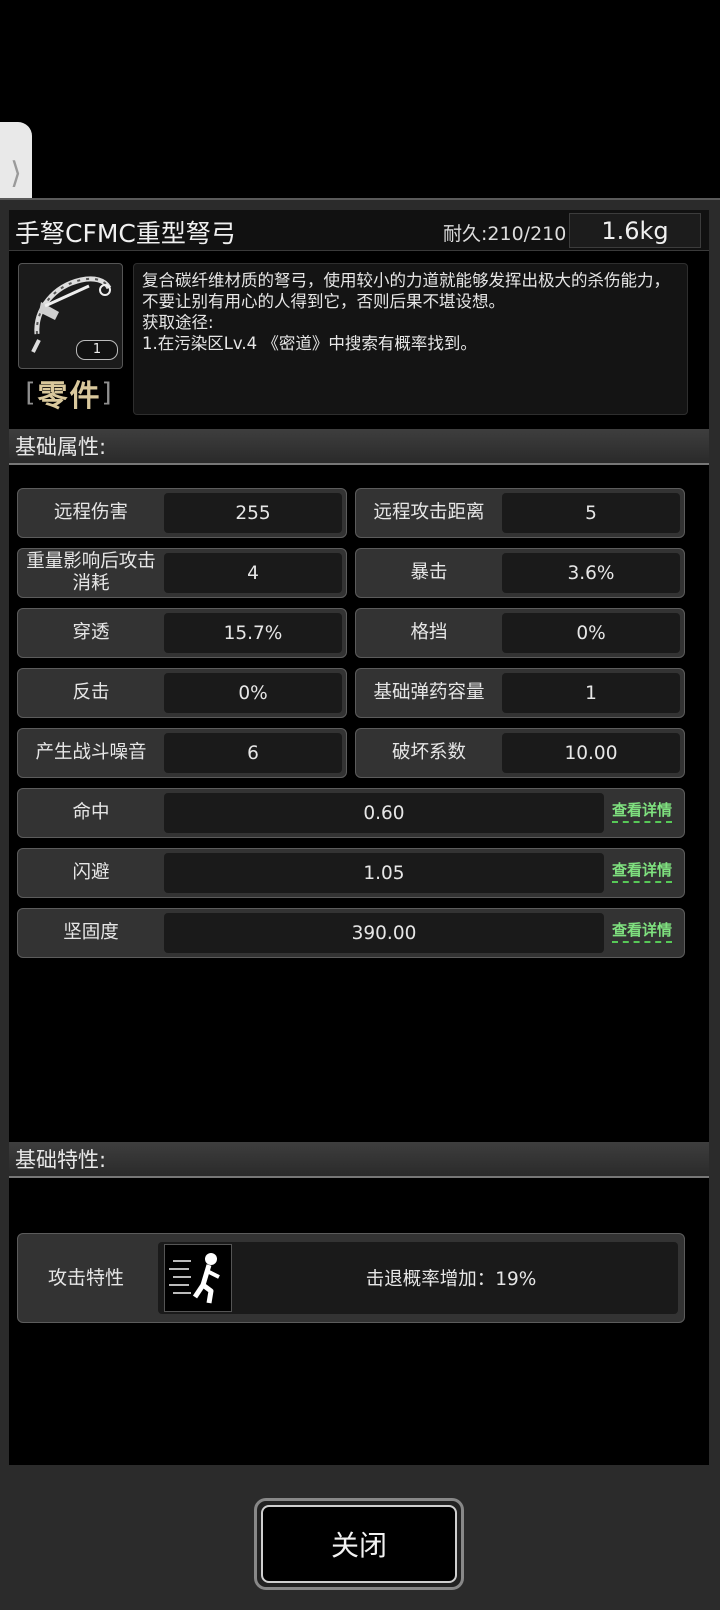  What do you see at coordinates (86, 1278) in the screenshot?
I see `trait-label: 攻击特性` at bounding box center [86, 1278].